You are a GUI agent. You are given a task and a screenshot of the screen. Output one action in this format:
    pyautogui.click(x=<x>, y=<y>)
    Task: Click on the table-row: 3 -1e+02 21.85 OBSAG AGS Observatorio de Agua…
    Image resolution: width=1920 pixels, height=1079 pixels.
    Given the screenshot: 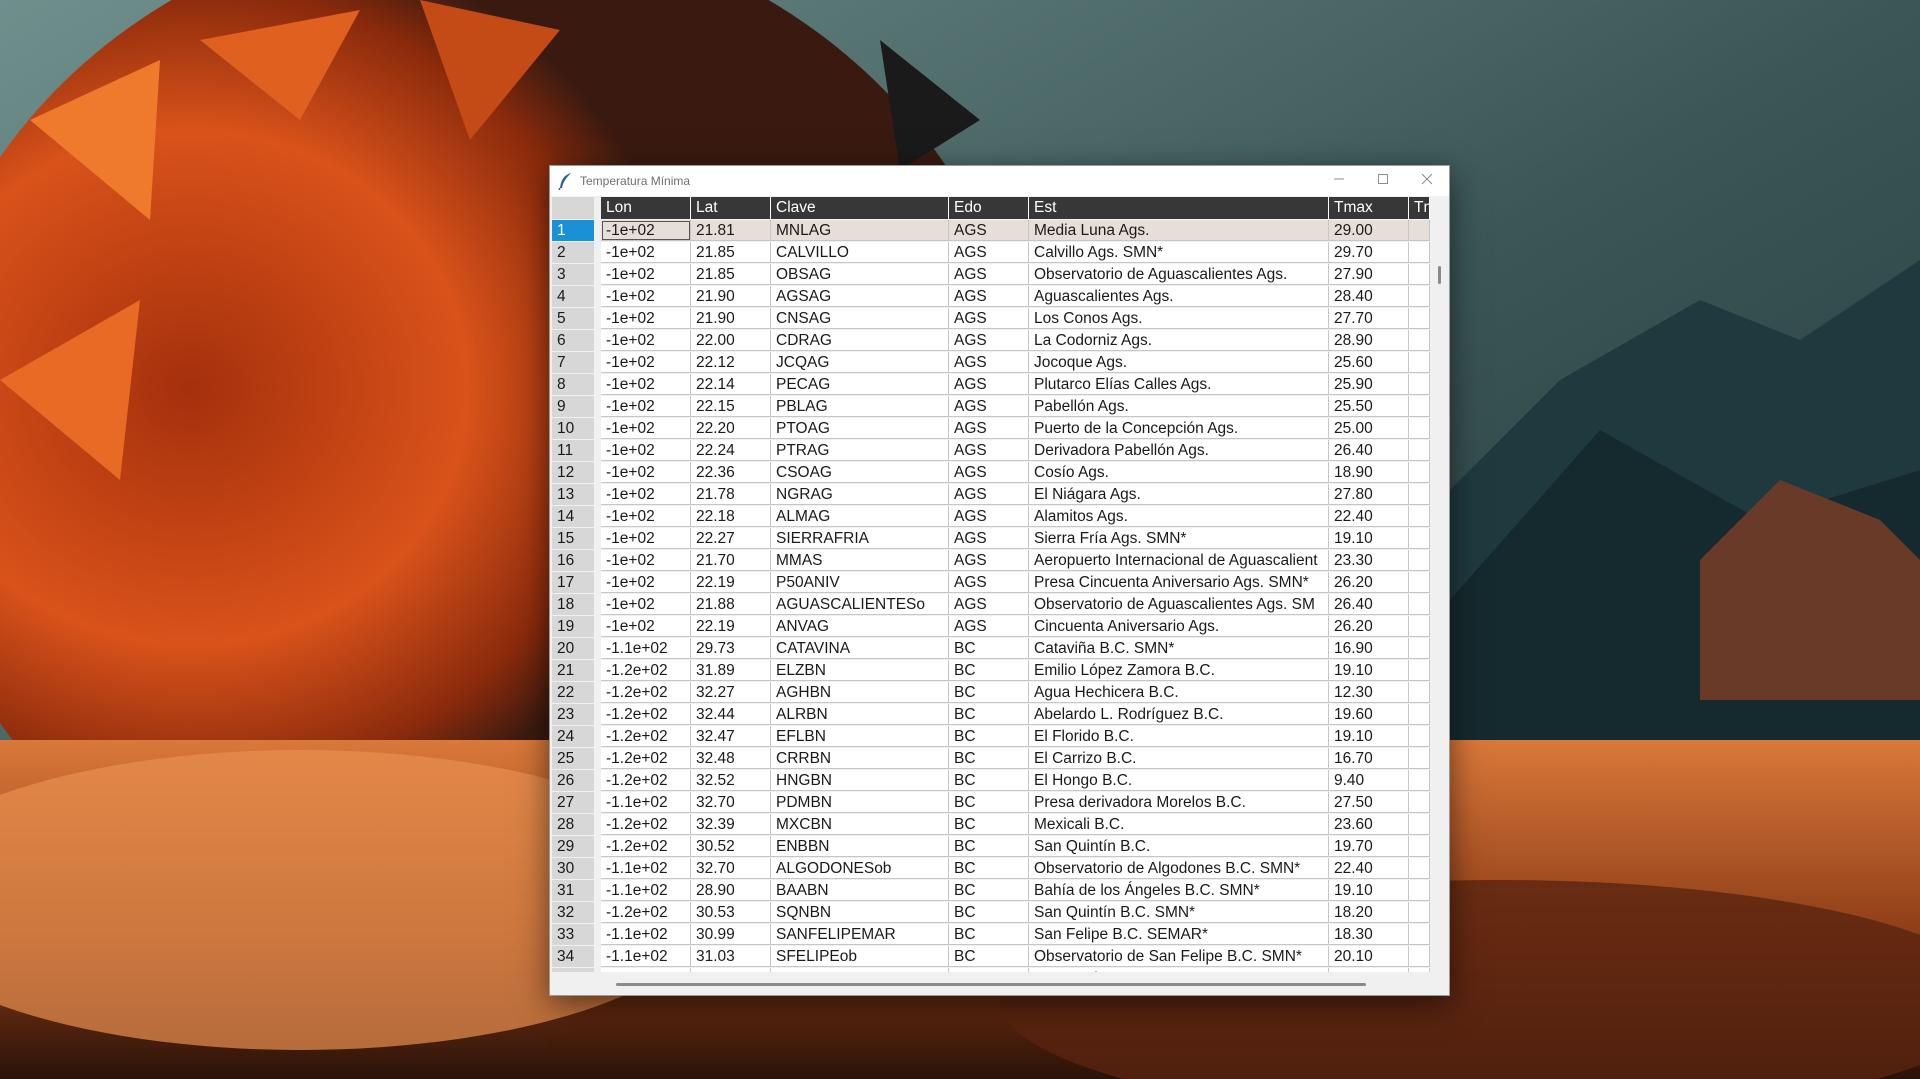 What is the action you would take?
    pyautogui.click(x=990, y=275)
    